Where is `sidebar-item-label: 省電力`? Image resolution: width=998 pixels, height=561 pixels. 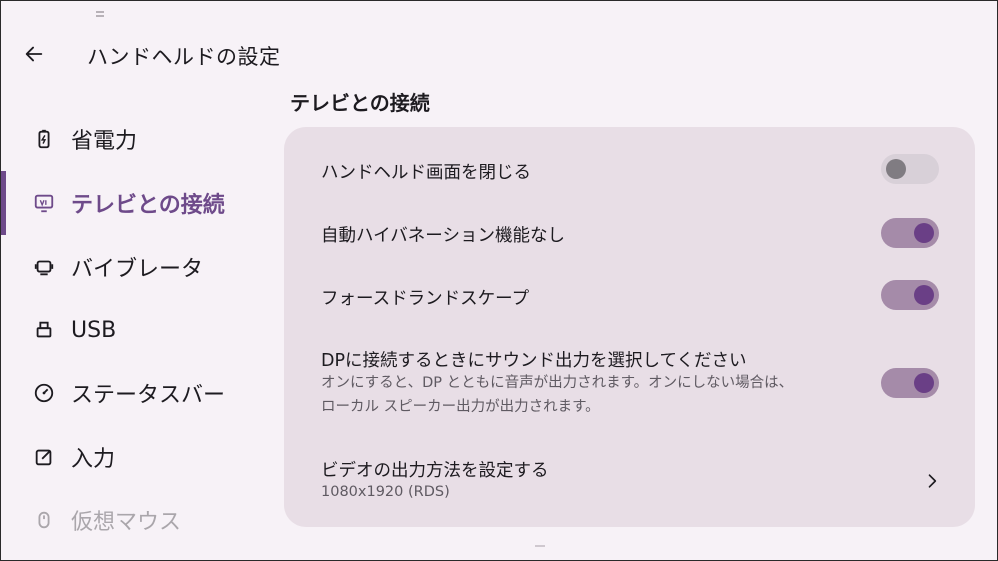 sidebar-item-label: 省電力 is located at coordinates (104, 141).